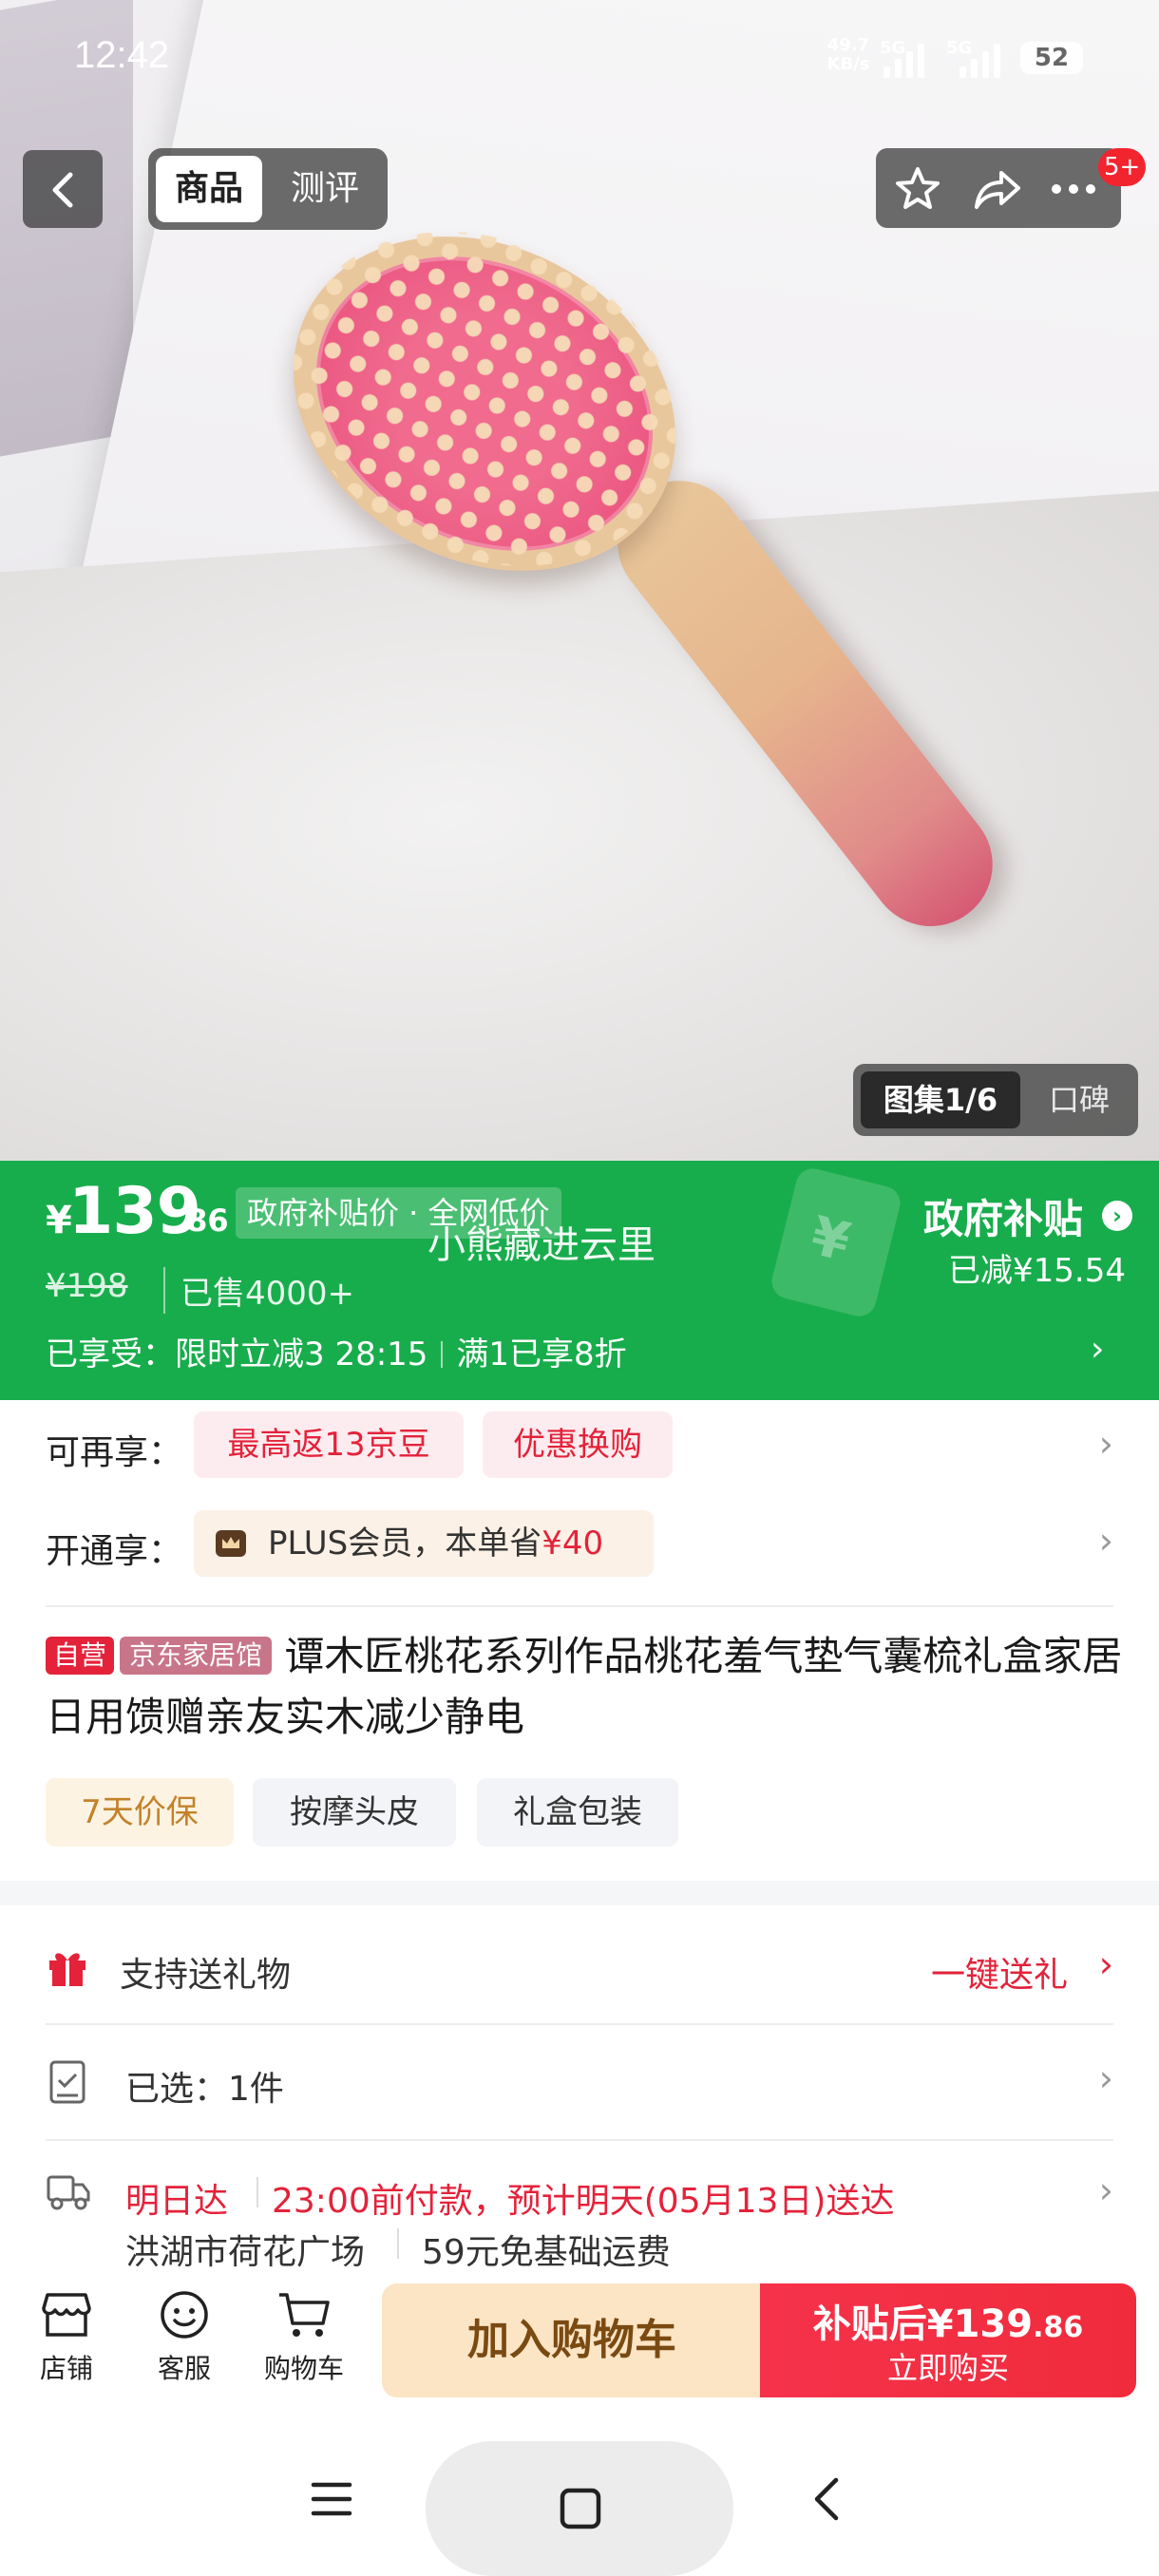 This screenshot has width=1159, height=2576. I want to click on buy-now-label: 立即购买, so click(947, 2368).